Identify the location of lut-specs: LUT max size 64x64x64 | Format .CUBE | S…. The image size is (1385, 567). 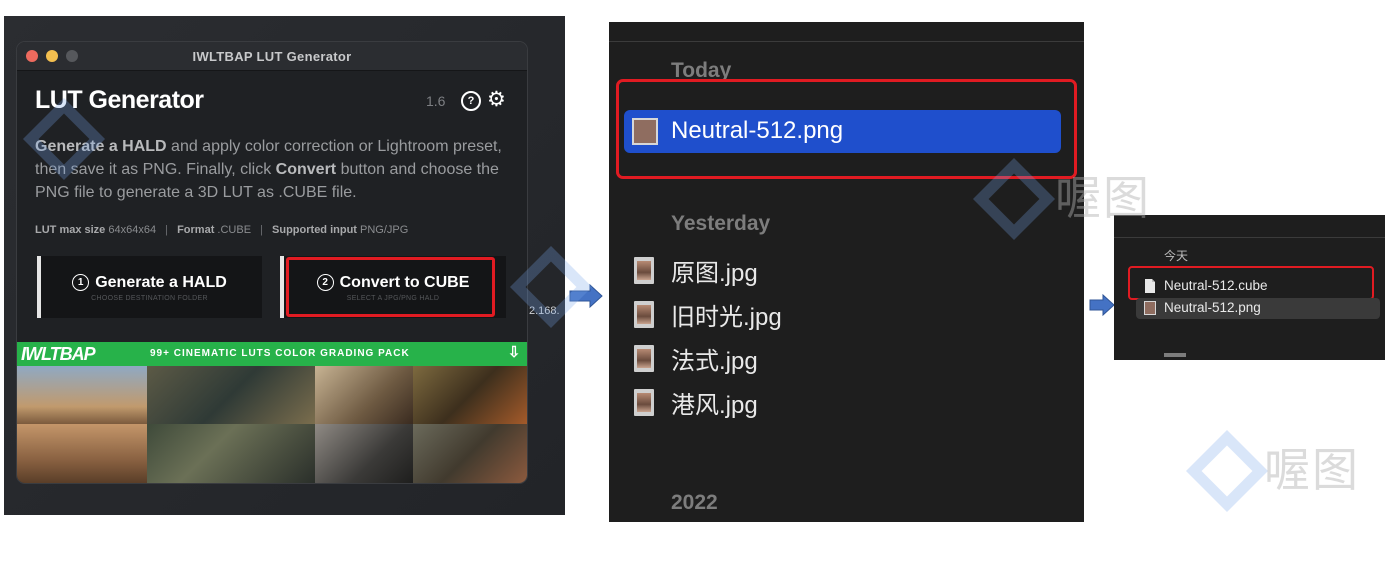
(221, 230).